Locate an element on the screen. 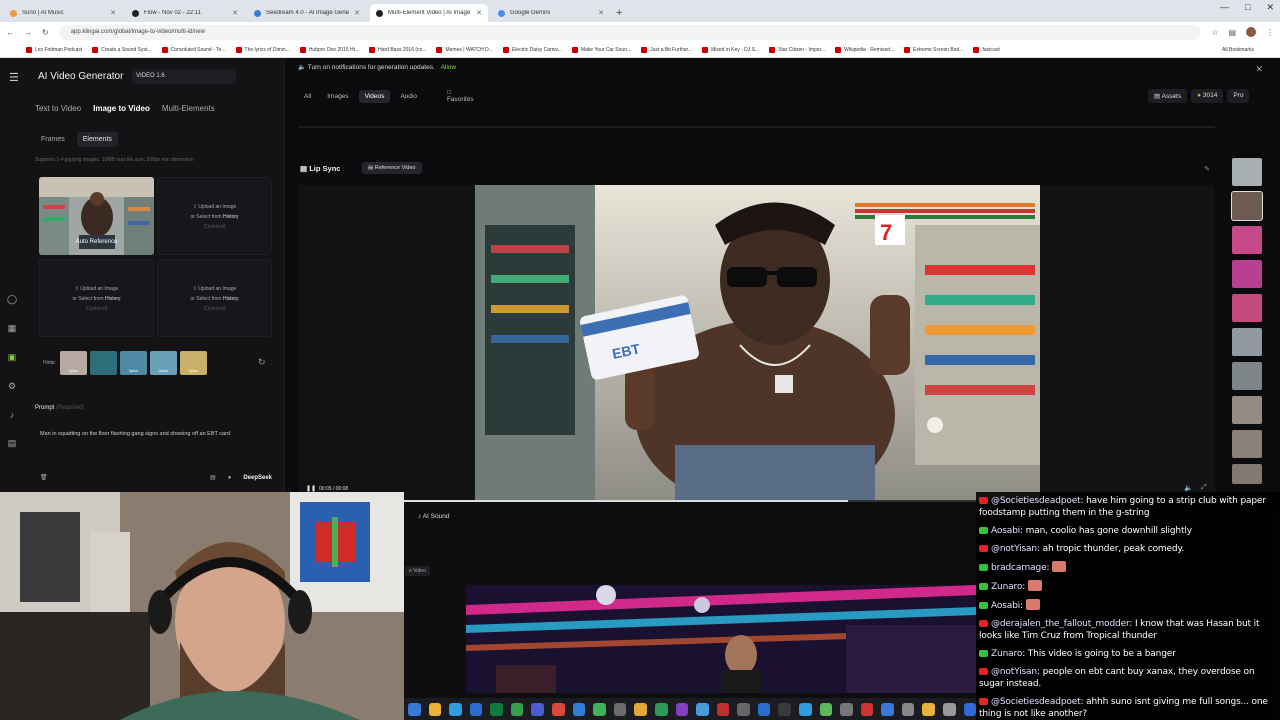 The image size is (1280, 720). browser-tab: Multi-Element Video | AI Image ✕ is located at coordinates (429, 13).